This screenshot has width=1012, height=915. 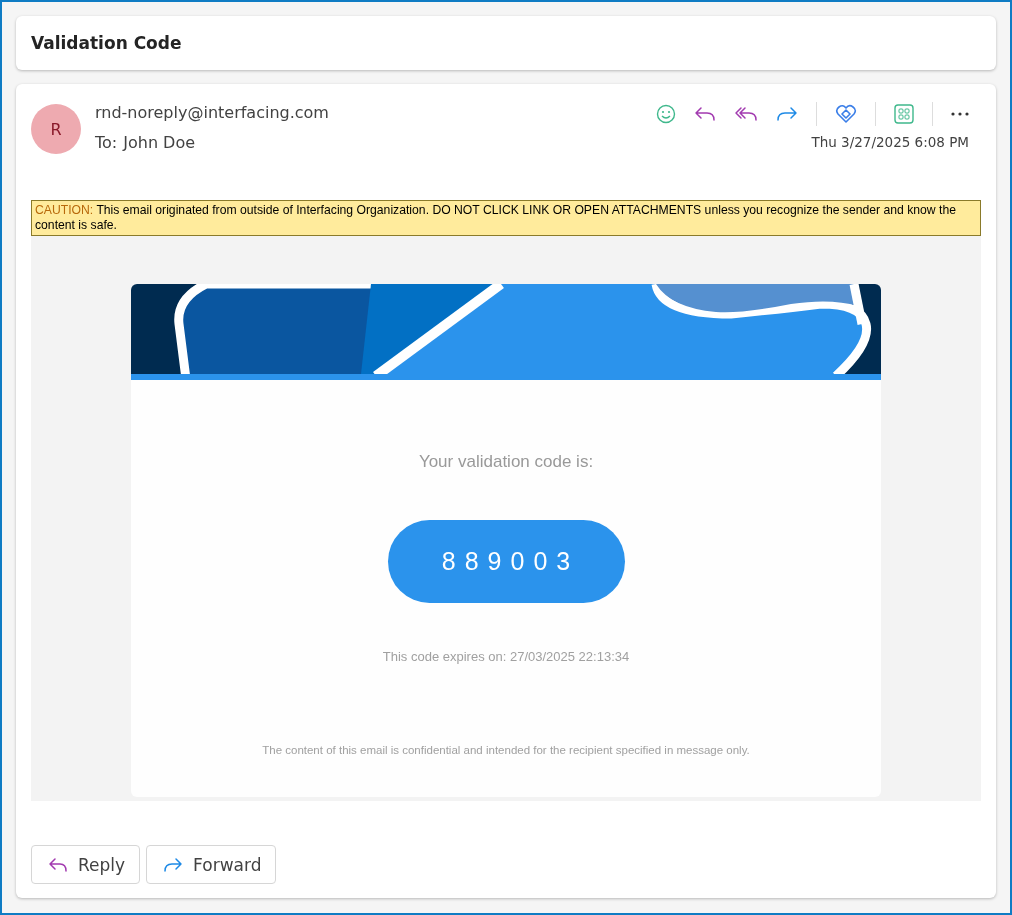 What do you see at coordinates (106, 142) in the screenshot?
I see `to-label: To:` at bounding box center [106, 142].